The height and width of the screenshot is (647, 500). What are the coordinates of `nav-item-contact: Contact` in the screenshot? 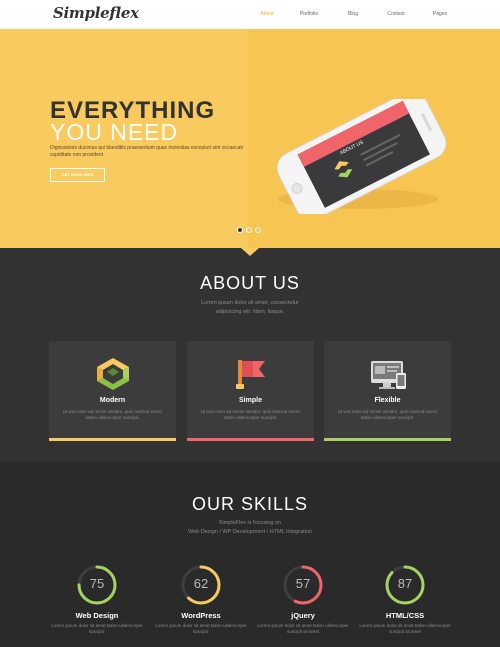 It's located at (396, 14).